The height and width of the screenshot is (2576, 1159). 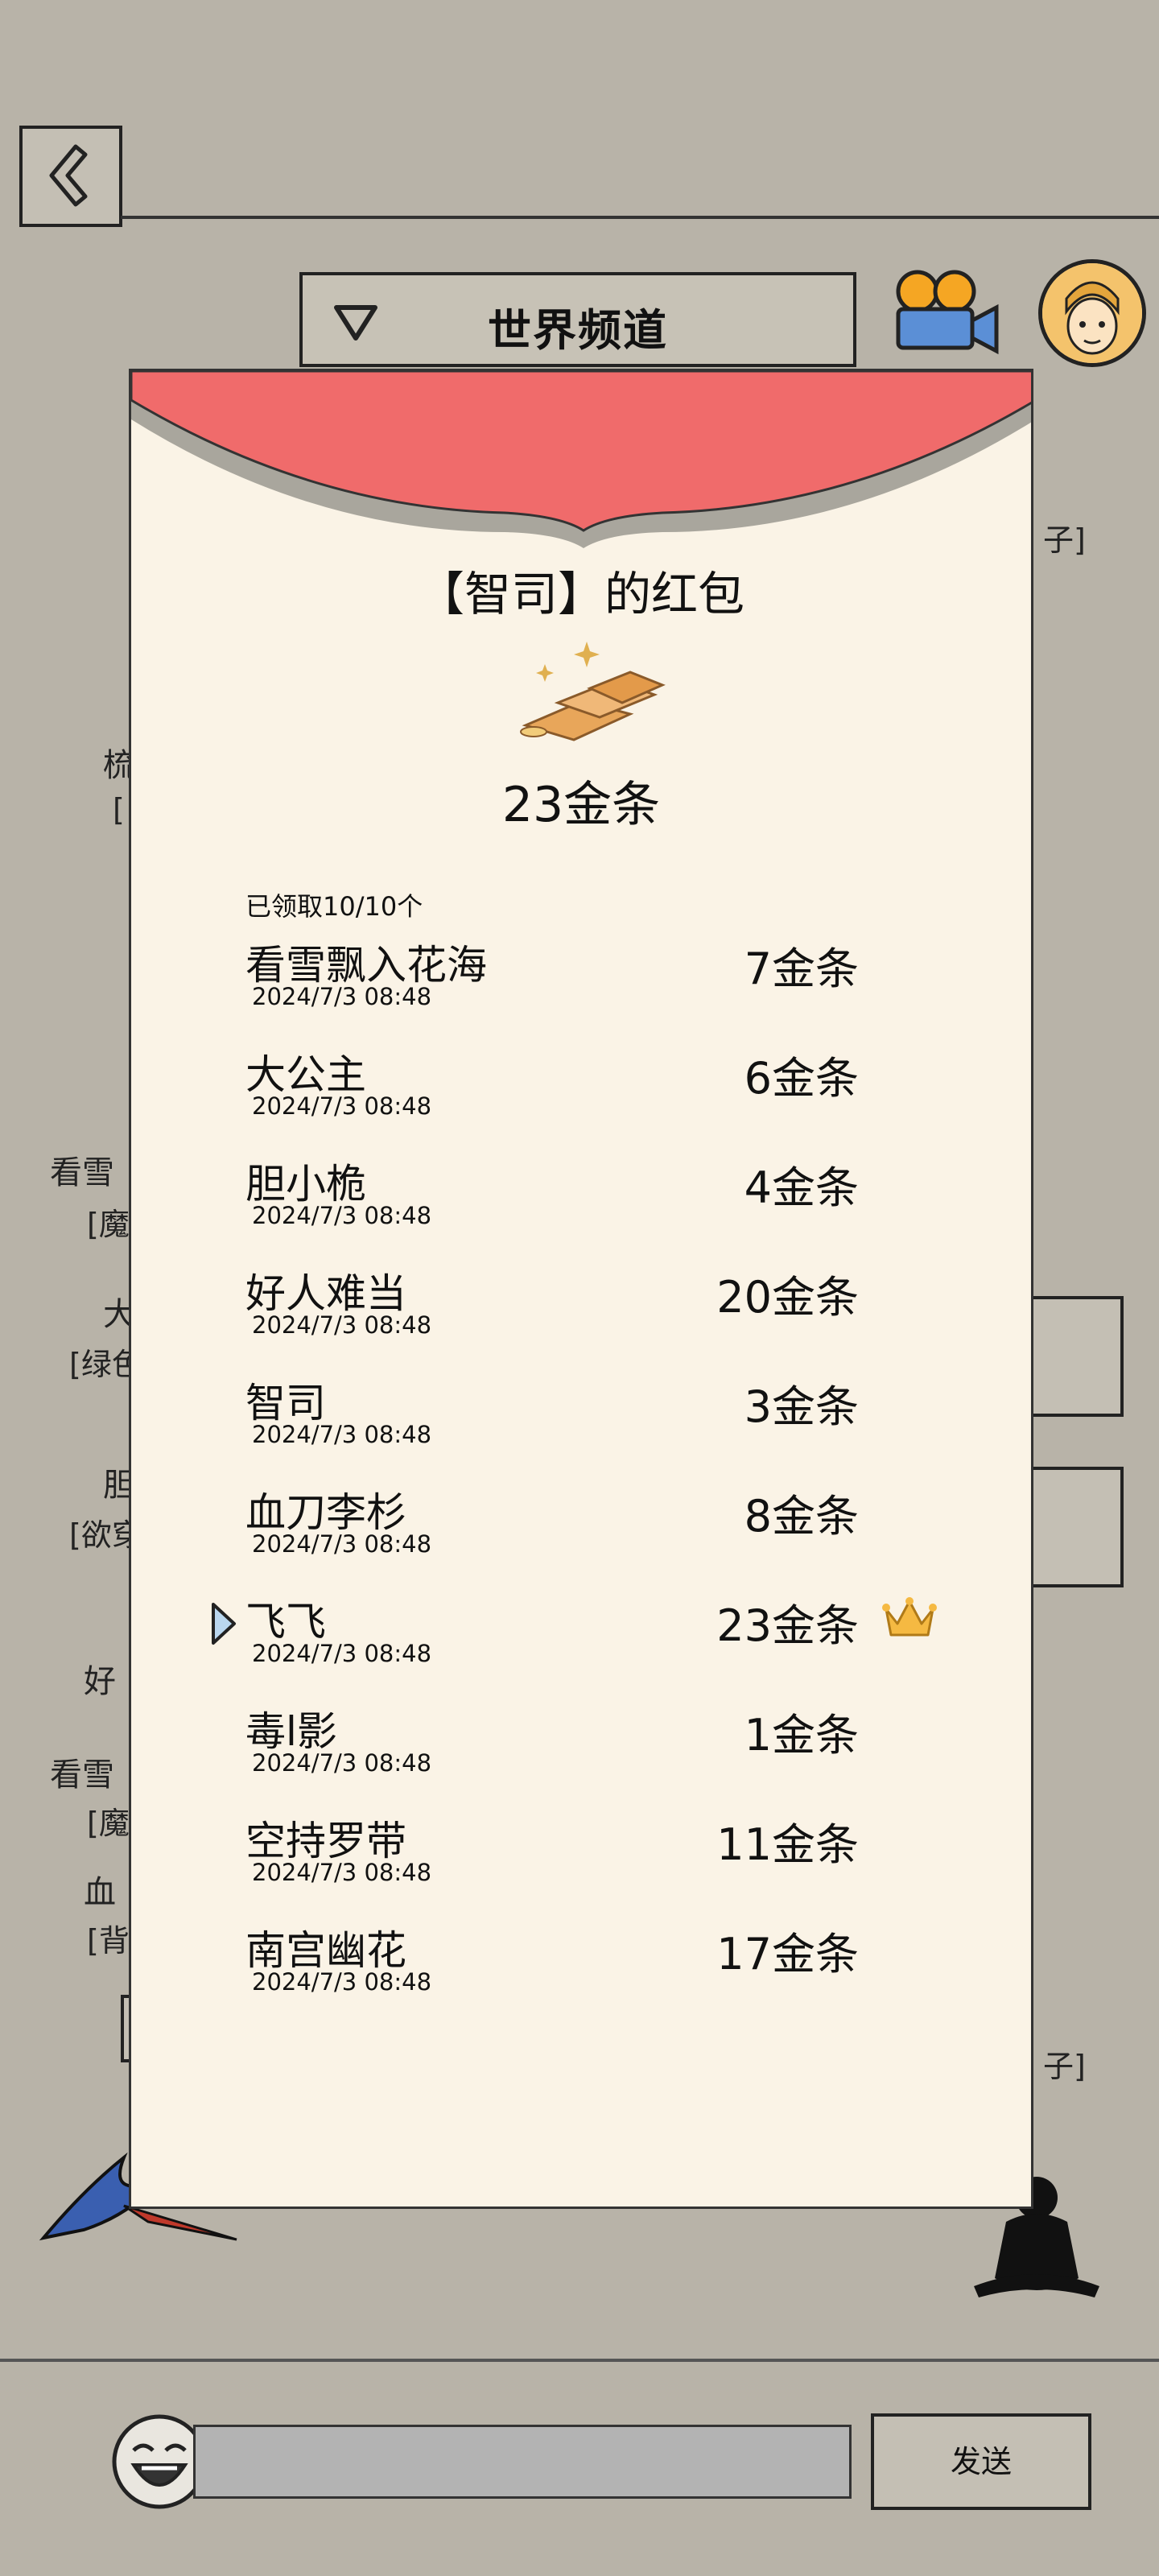 I want to click on red-packet-flap, so click(x=581, y=459).